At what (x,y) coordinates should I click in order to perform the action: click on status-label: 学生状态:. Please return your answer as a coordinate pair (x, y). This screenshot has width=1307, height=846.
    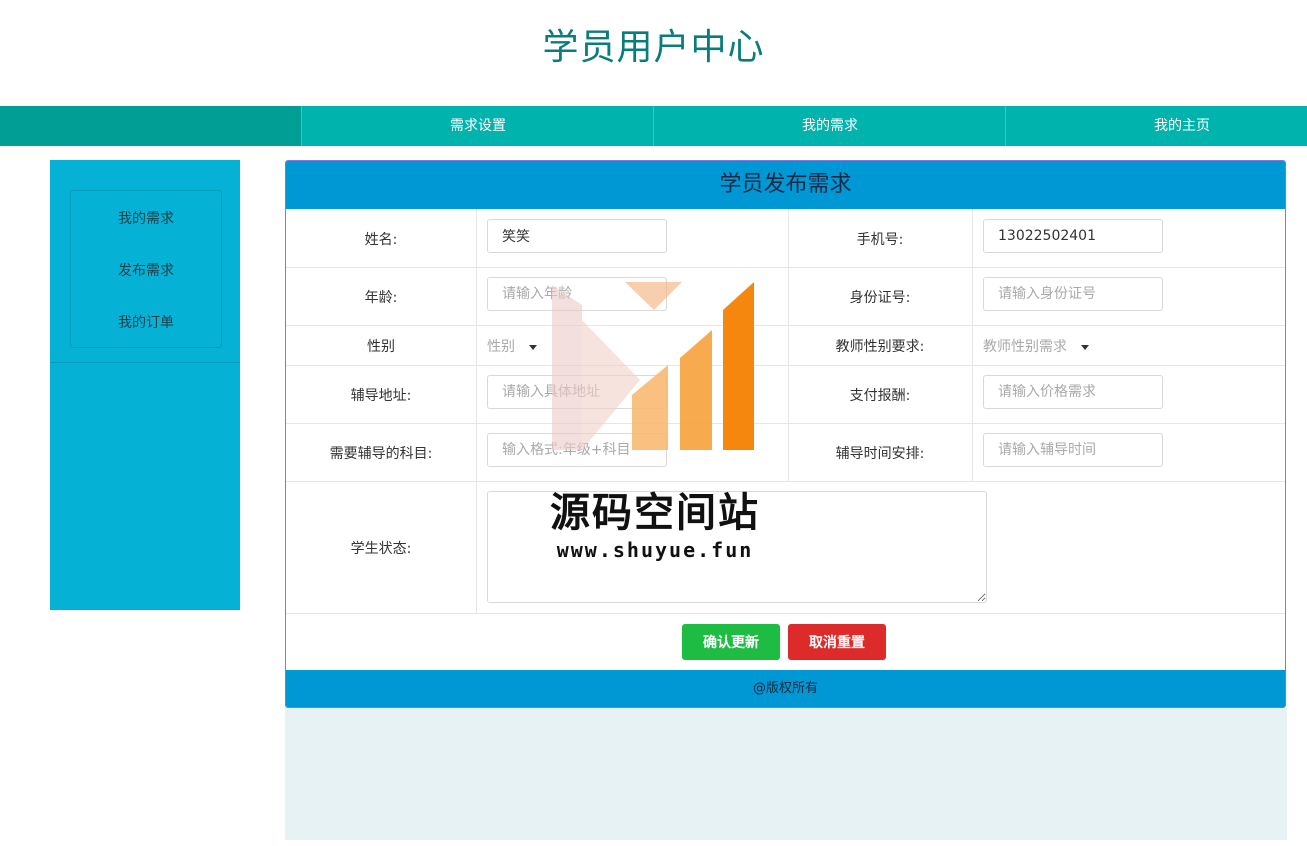
    Looking at the image, I should click on (381, 549).